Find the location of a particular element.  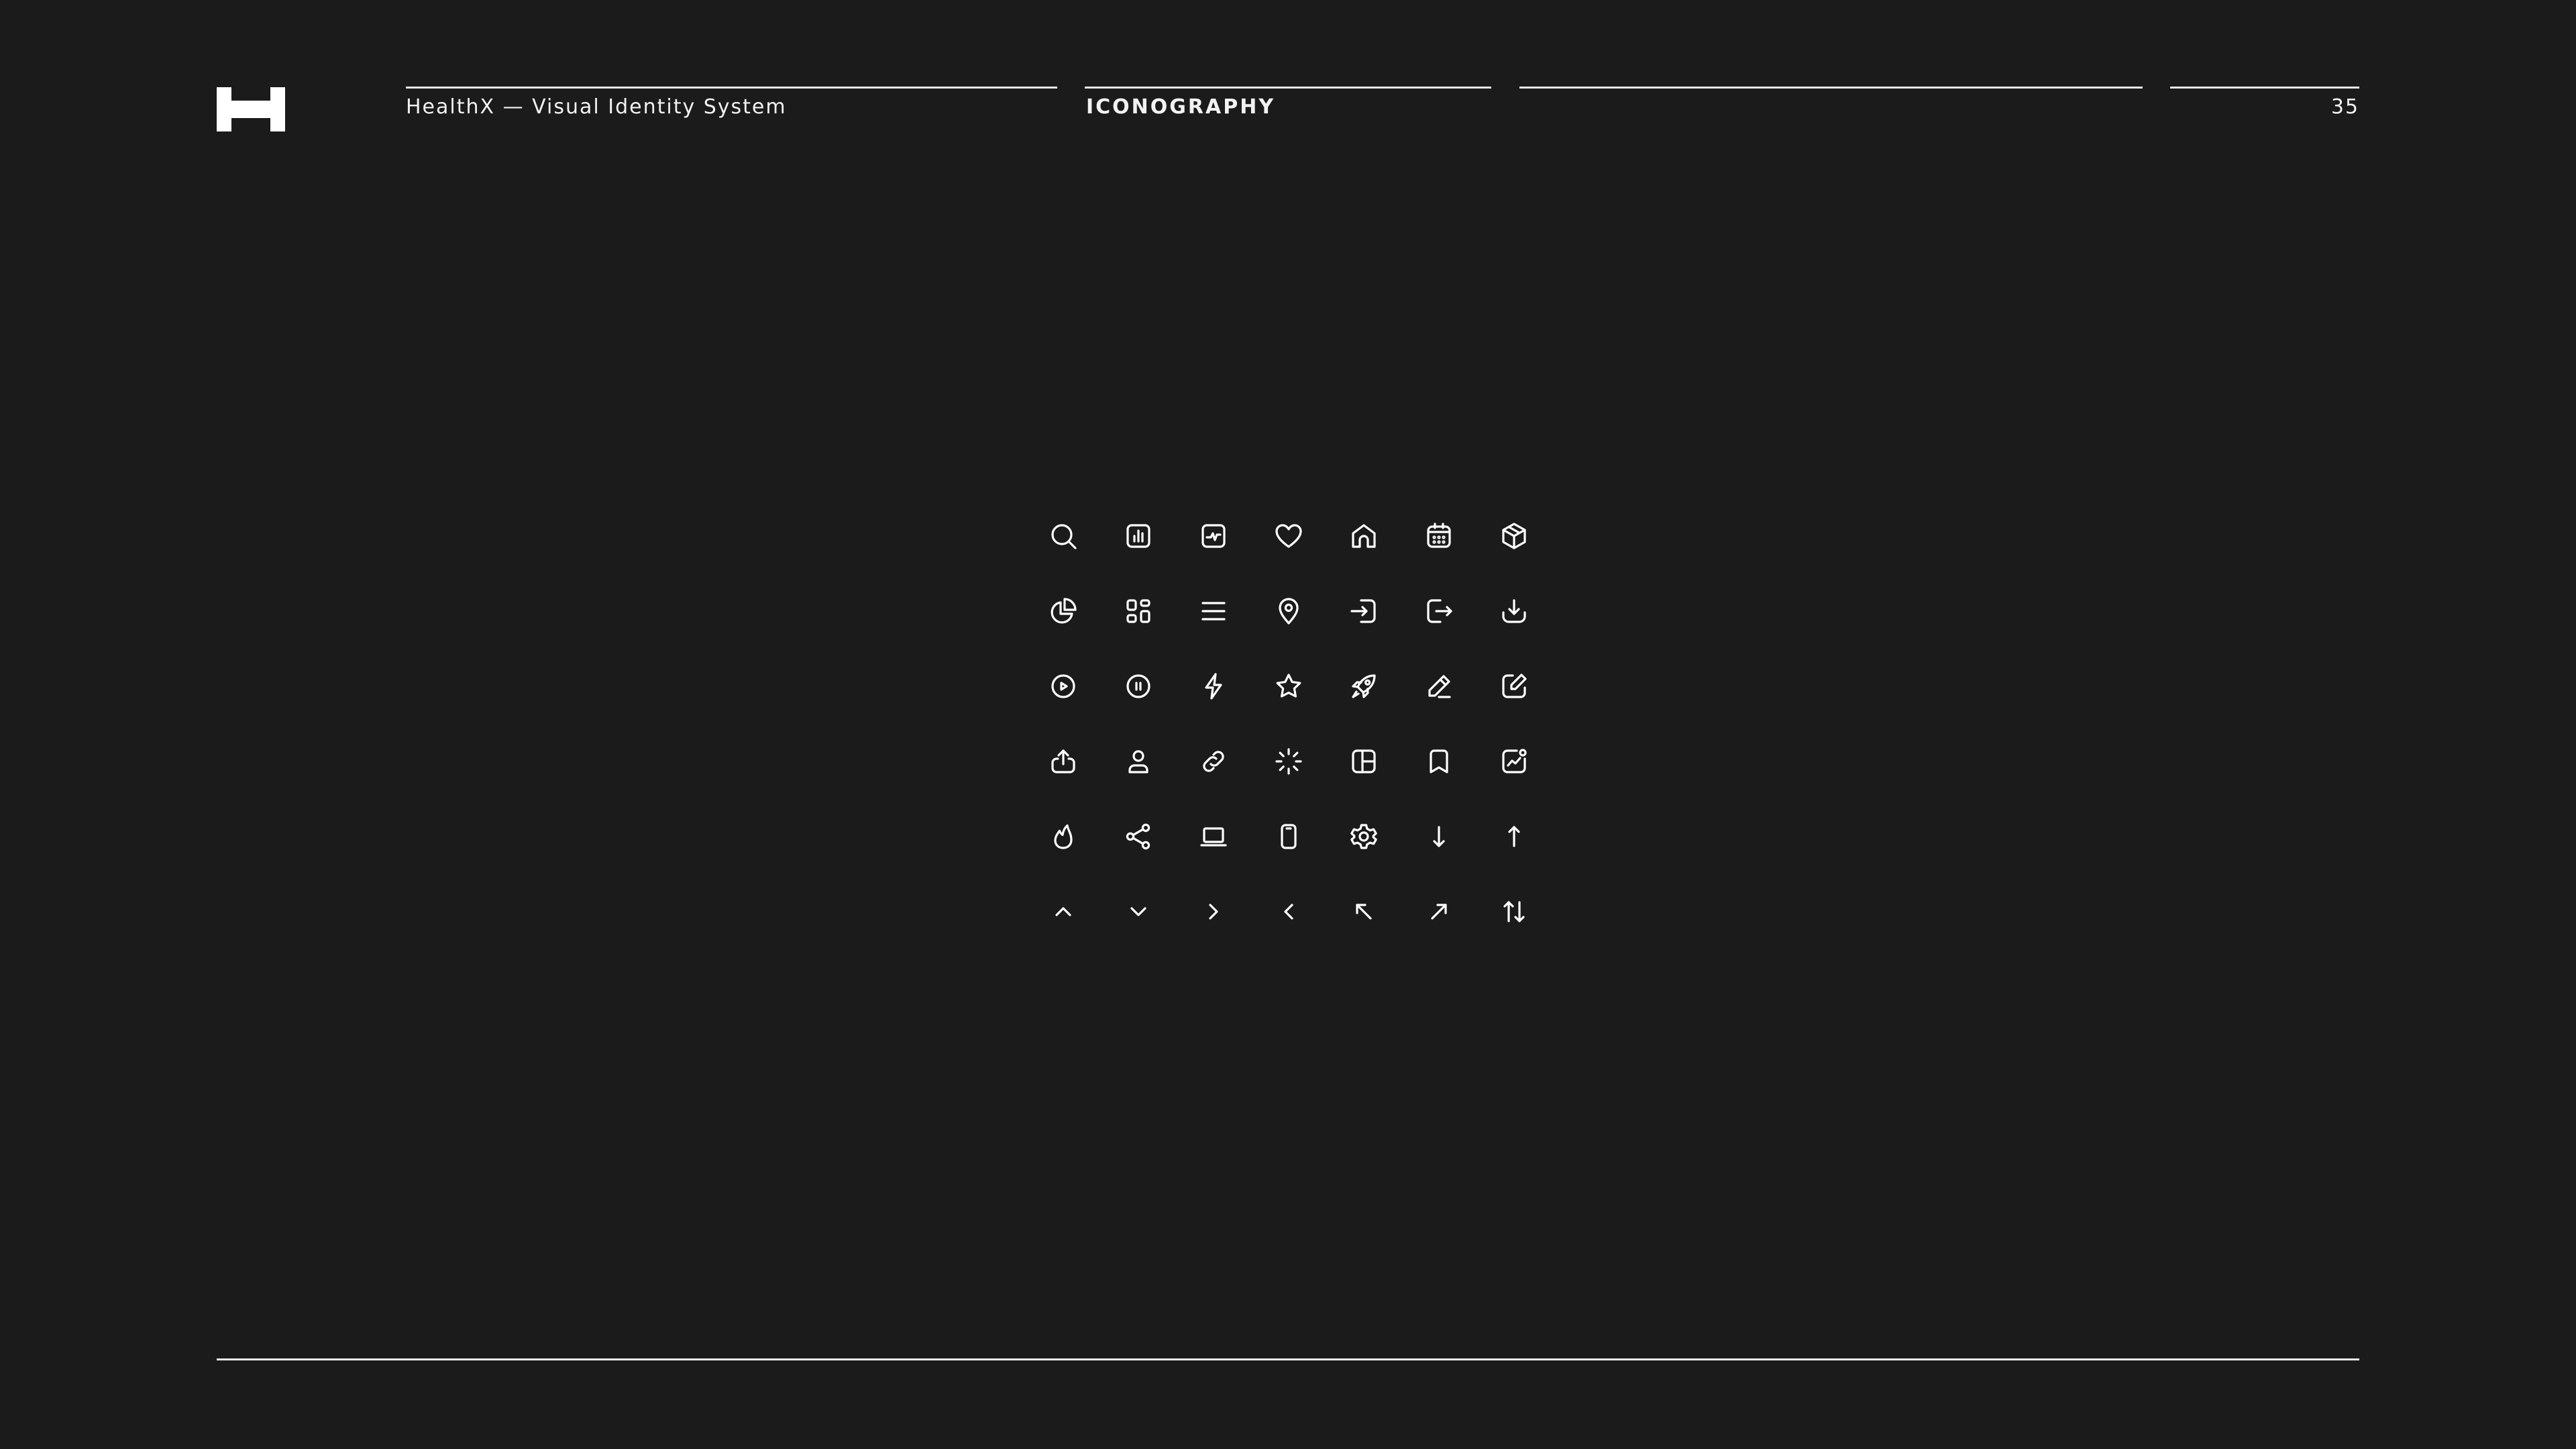

activity-icon is located at coordinates (1213, 536).